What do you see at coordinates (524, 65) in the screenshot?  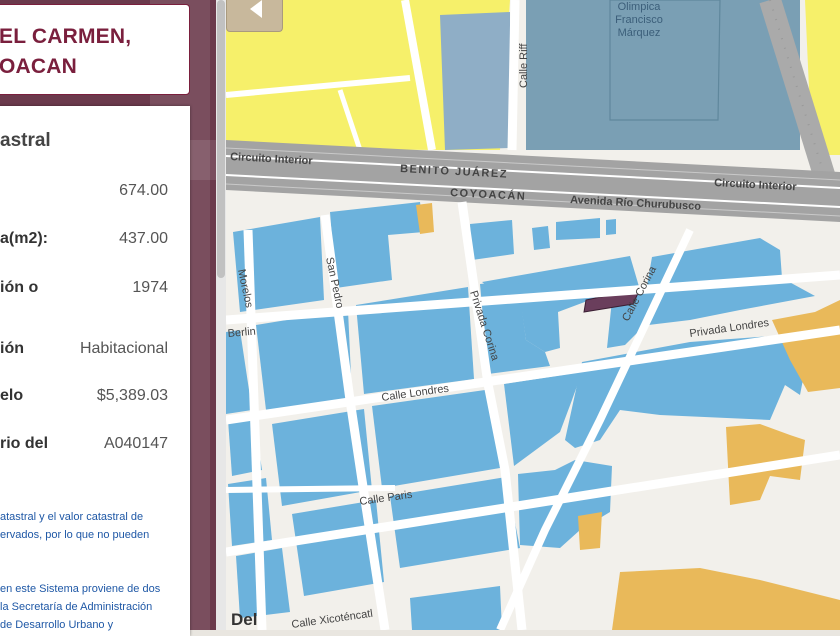 I see `label-calle-riff: Calle Riff` at bounding box center [524, 65].